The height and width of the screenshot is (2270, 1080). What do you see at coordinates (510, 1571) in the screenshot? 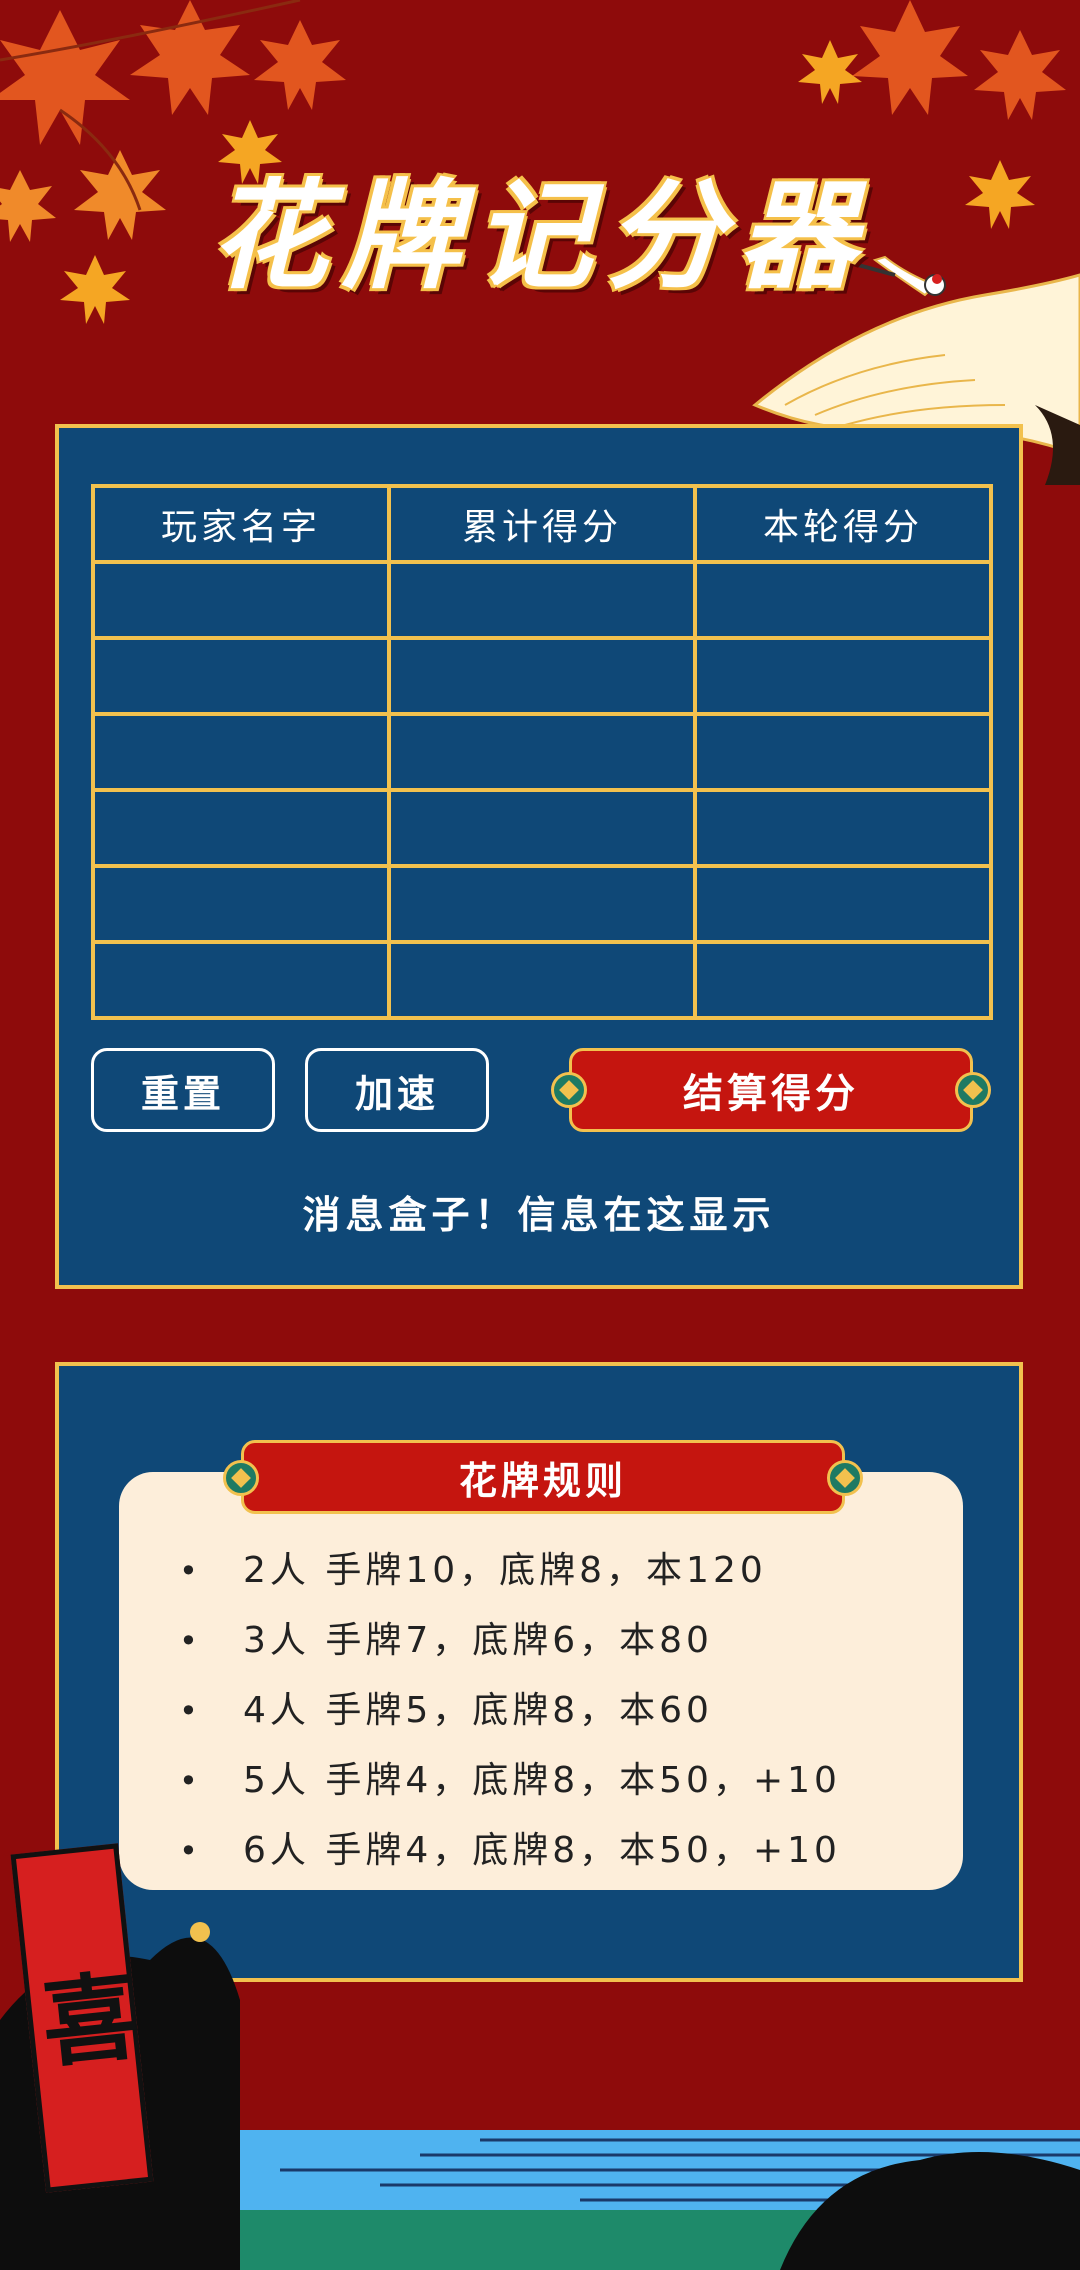
I see `list-item: 2人 手牌10，底牌8，本120` at bounding box center [510, 1571].